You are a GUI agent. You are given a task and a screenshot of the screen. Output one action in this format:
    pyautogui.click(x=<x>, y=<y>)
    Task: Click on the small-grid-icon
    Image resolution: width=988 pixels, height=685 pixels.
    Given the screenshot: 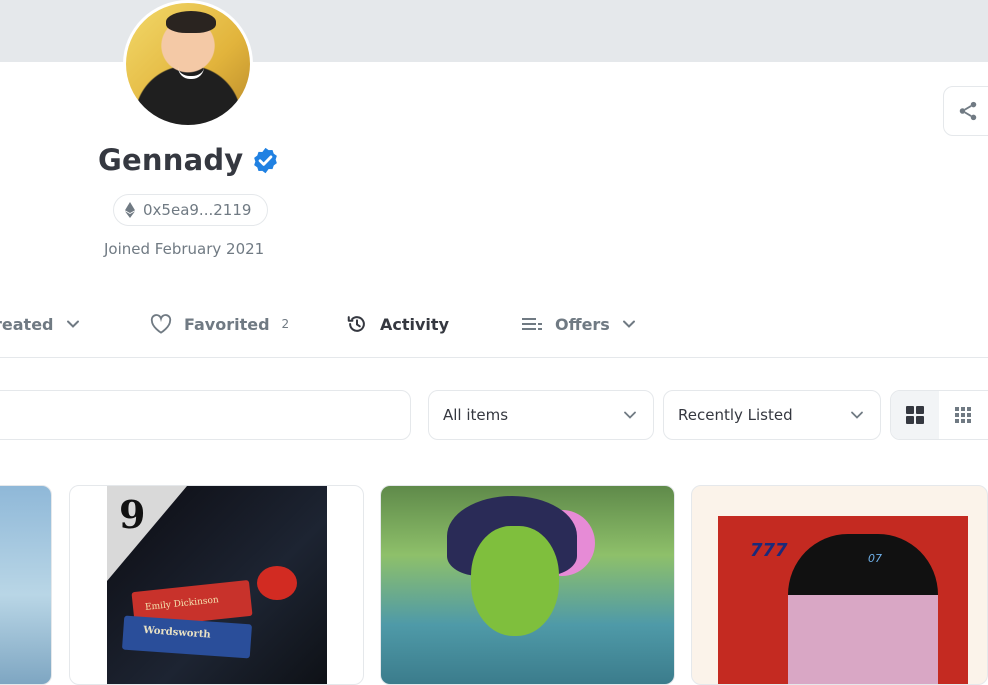 What is the action you would take?
    pyautogui.click(x=963, y=415)
    